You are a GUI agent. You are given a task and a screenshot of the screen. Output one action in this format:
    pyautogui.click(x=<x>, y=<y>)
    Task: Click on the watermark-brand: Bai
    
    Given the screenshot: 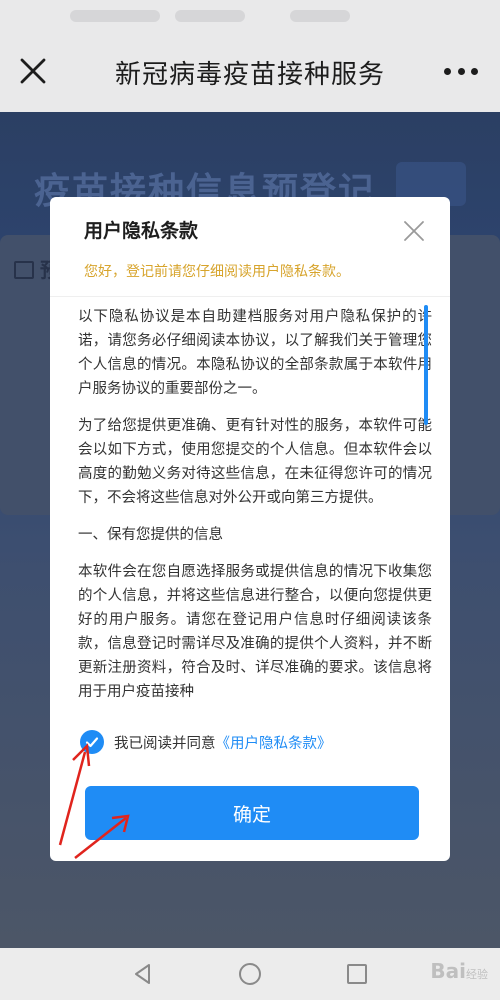 What is the action you would take?
    pyautogui.click(x=448, y=971)
    